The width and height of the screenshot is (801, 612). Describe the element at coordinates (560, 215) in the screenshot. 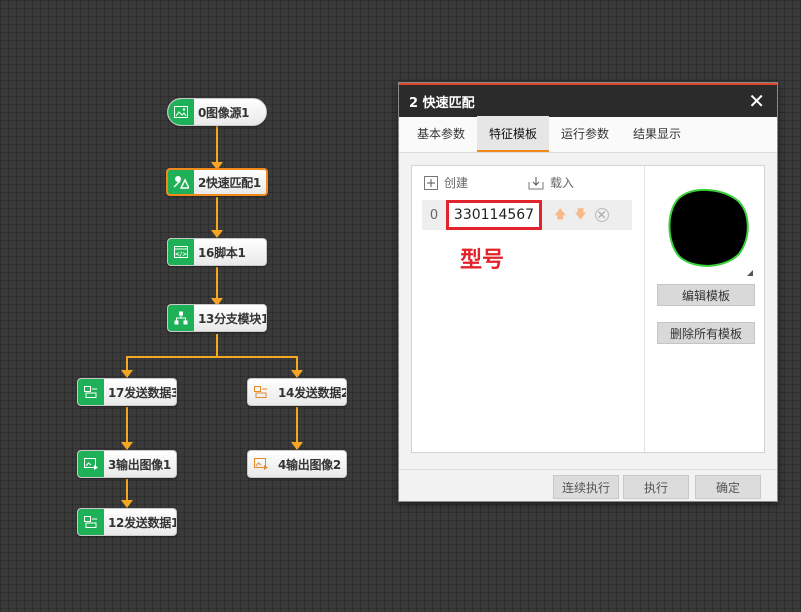

I see `move-up-icon: 🡅` at that location.